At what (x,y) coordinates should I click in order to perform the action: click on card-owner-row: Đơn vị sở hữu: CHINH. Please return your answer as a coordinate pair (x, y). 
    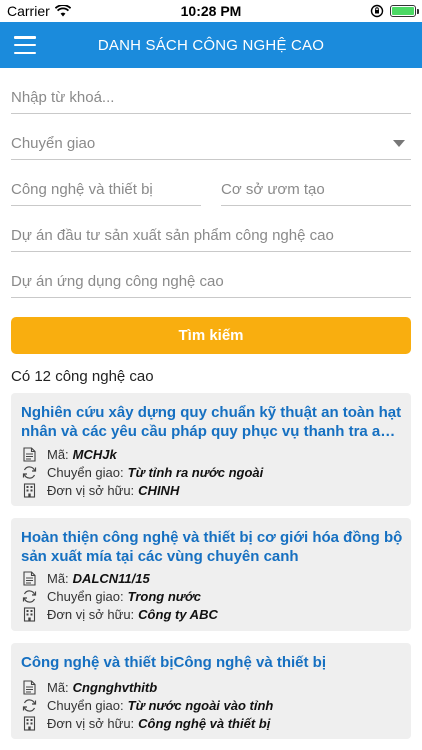
    Looking at the image, I should click on (100, 490).